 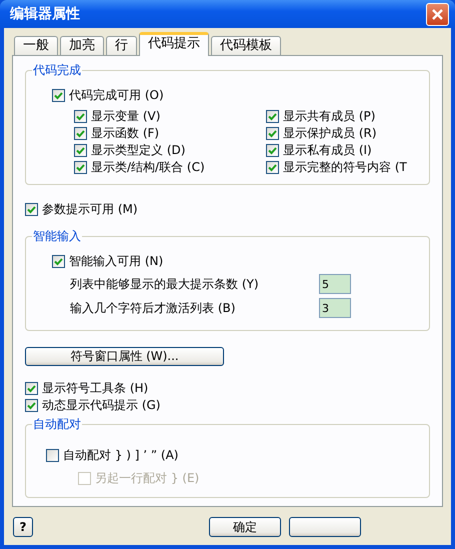 What do you see at coordinates (116, 261) in the screenshot?
I see `checkbox-label: 智能输入可用 (N)` at bounding box center [116, 261].